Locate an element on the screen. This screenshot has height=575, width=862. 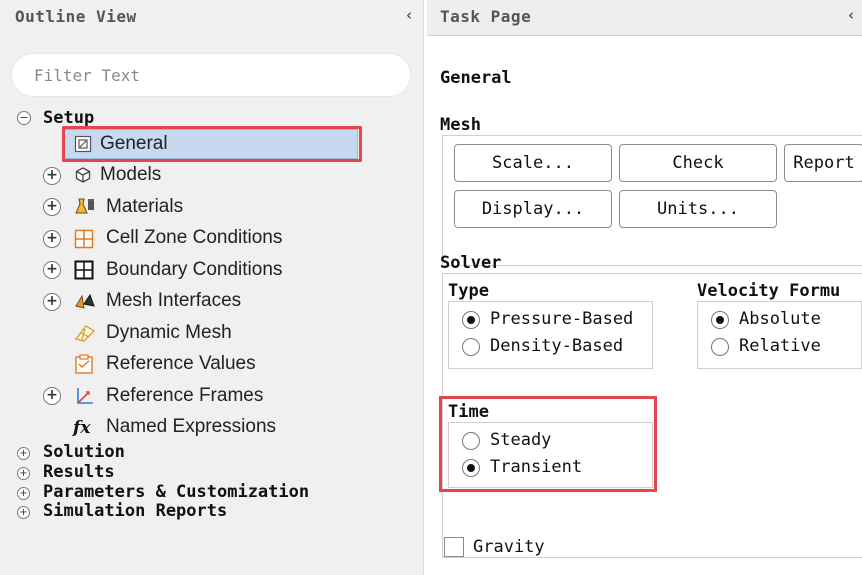
mesh-interfaces-icon is located at coordinates (84, 302).